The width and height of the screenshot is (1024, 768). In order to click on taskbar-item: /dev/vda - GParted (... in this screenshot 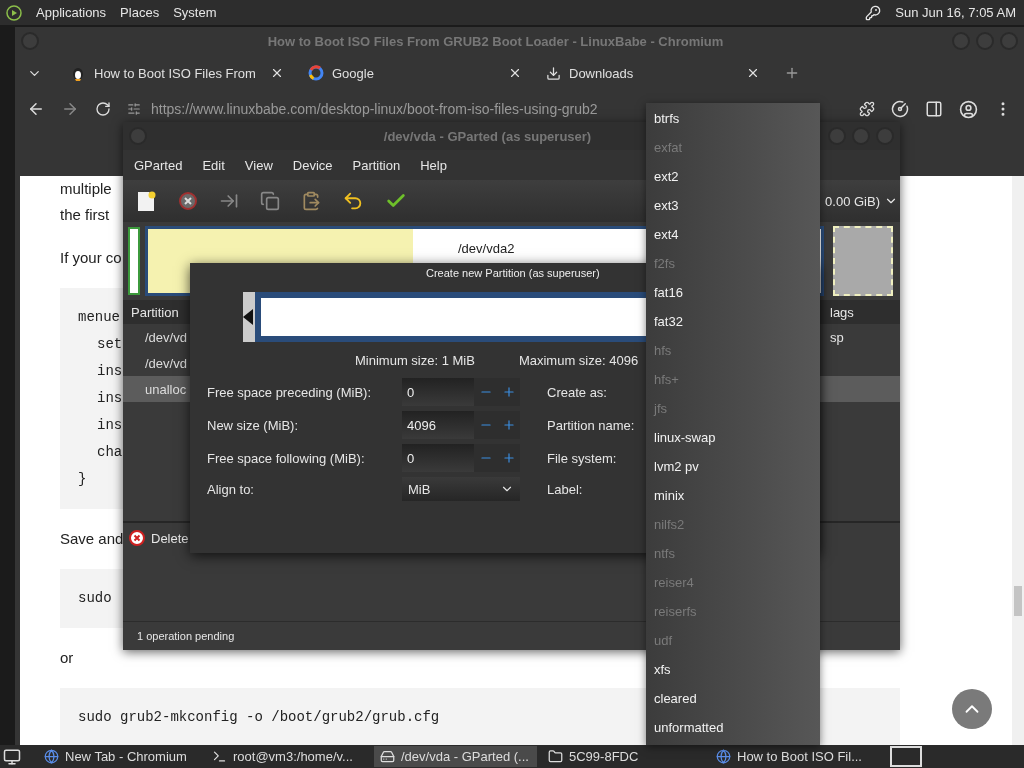, I will do `click(455, 756)`.